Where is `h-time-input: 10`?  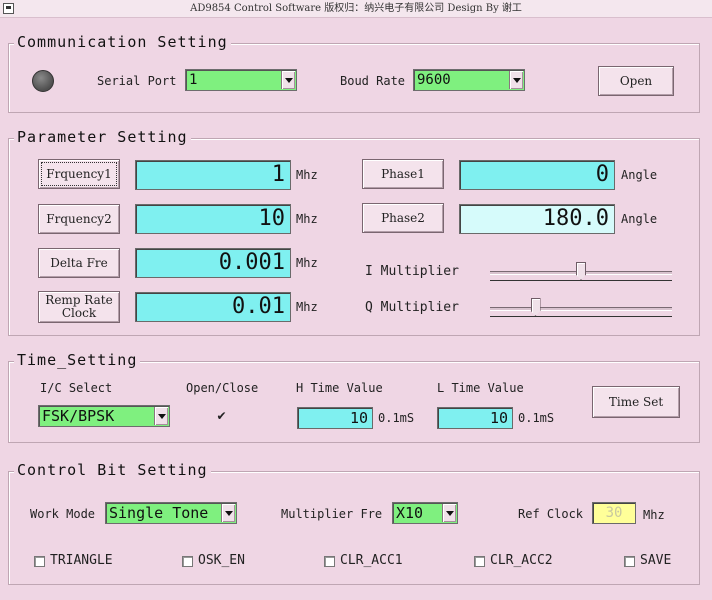
h-time-input: 10 is located at coordinates (335, 418).